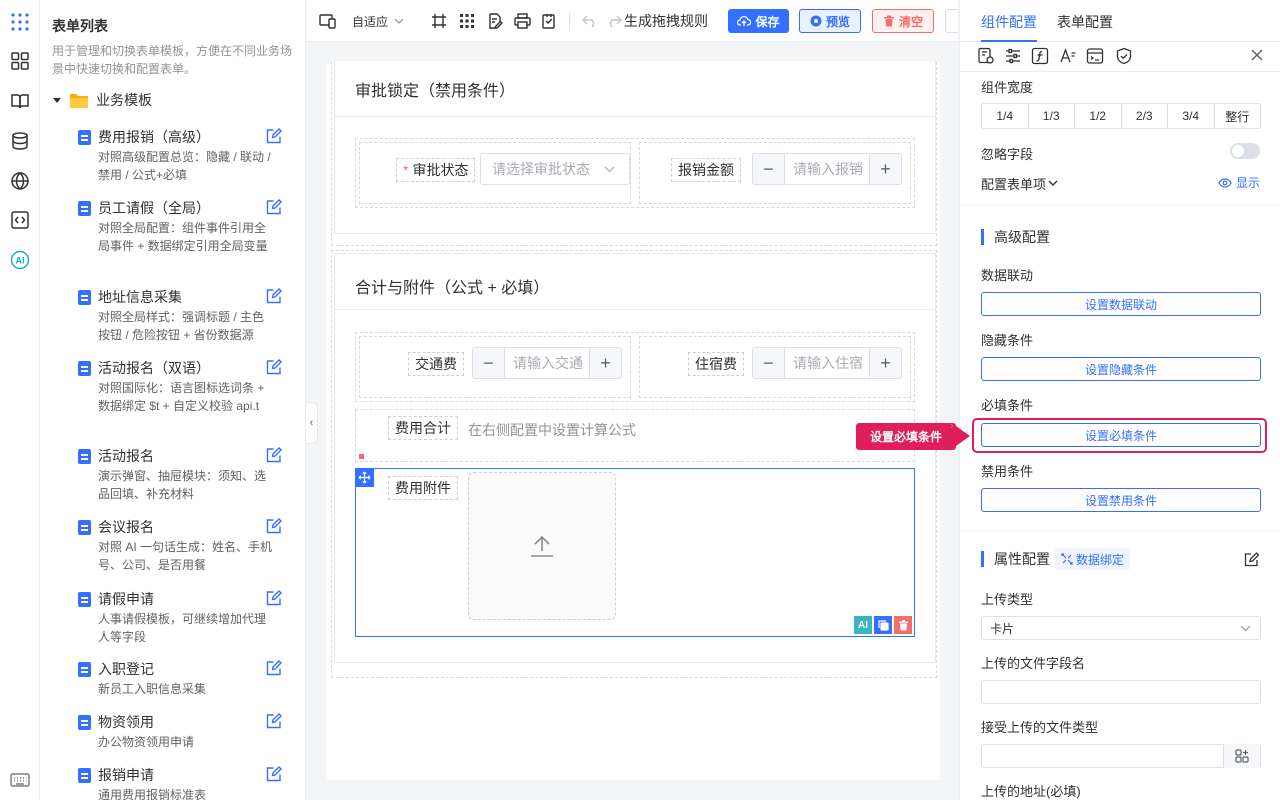 Image resolution: width=1280 pixels, height=800 pixels. Describe the element at coordinates (1121, 500) in the screenshot. I see `set-disabled-condition-button: 设置禁用条件` at that location.